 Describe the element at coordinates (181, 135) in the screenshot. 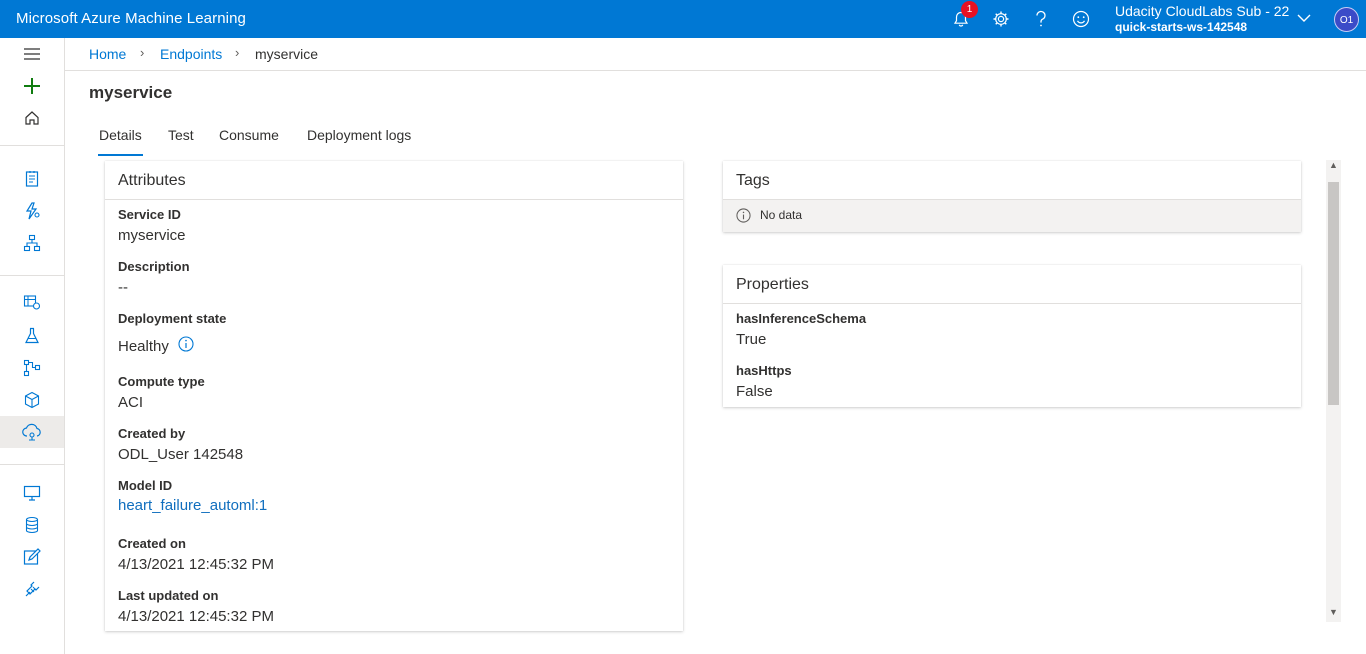

I see `tab-test: Test` at that location.